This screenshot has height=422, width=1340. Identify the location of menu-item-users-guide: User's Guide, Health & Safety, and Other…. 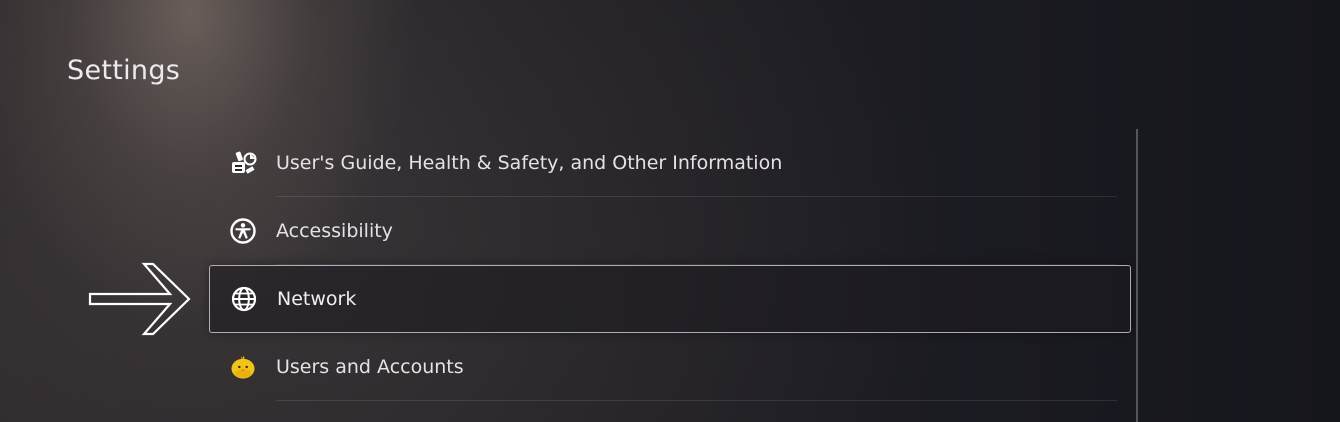
(670, 163).